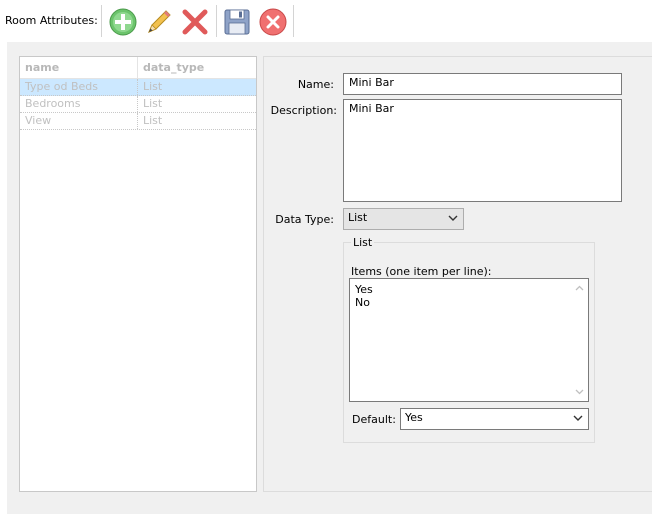 The height and width of the screenshot is (514, 652). I want to click on cancel-button, so click(273, 22).